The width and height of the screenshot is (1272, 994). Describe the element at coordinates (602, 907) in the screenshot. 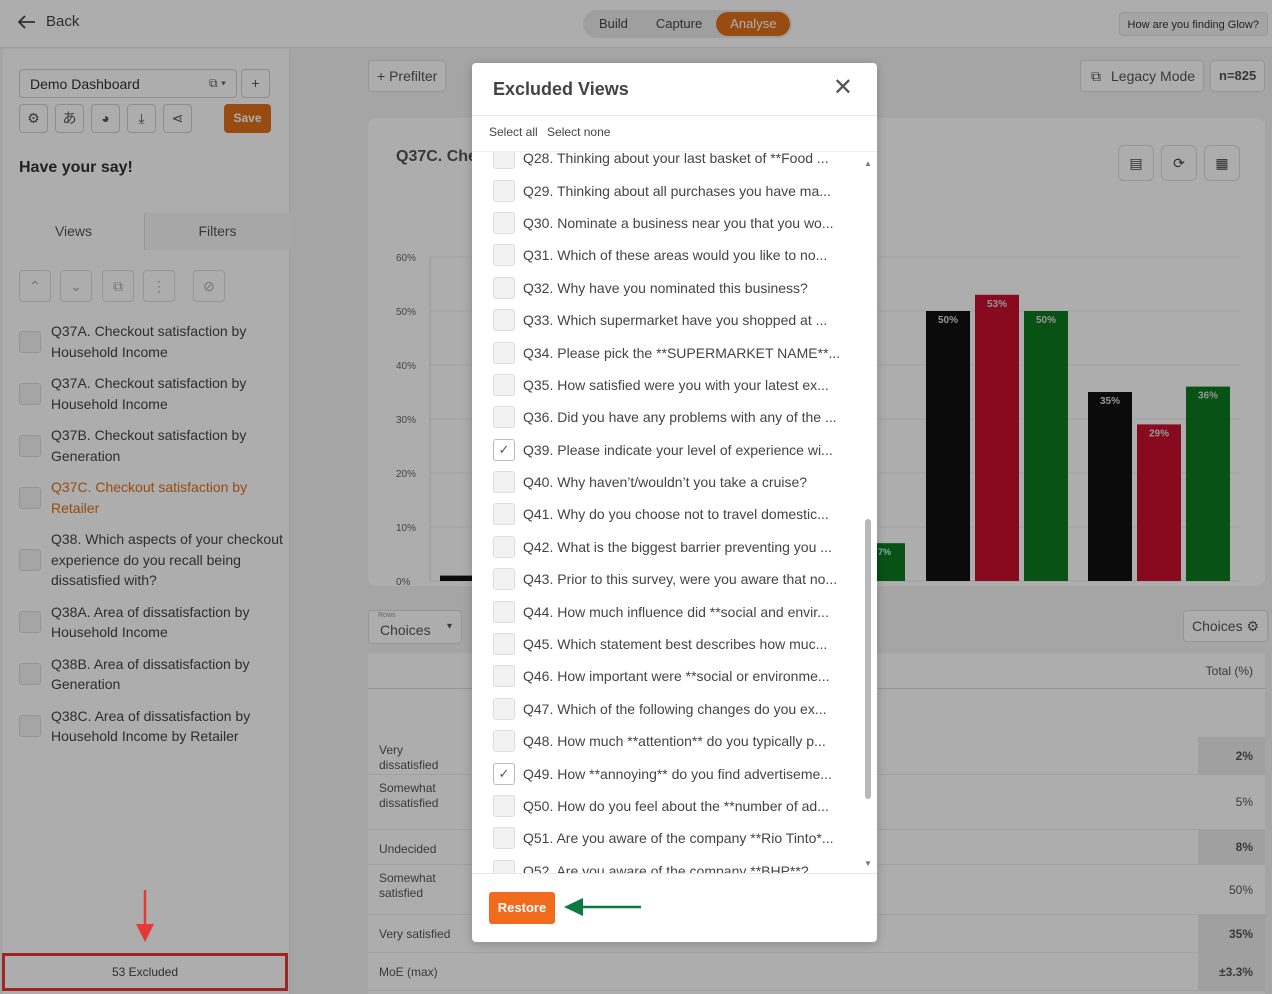

I see `green-arrow-annotation` at that location.